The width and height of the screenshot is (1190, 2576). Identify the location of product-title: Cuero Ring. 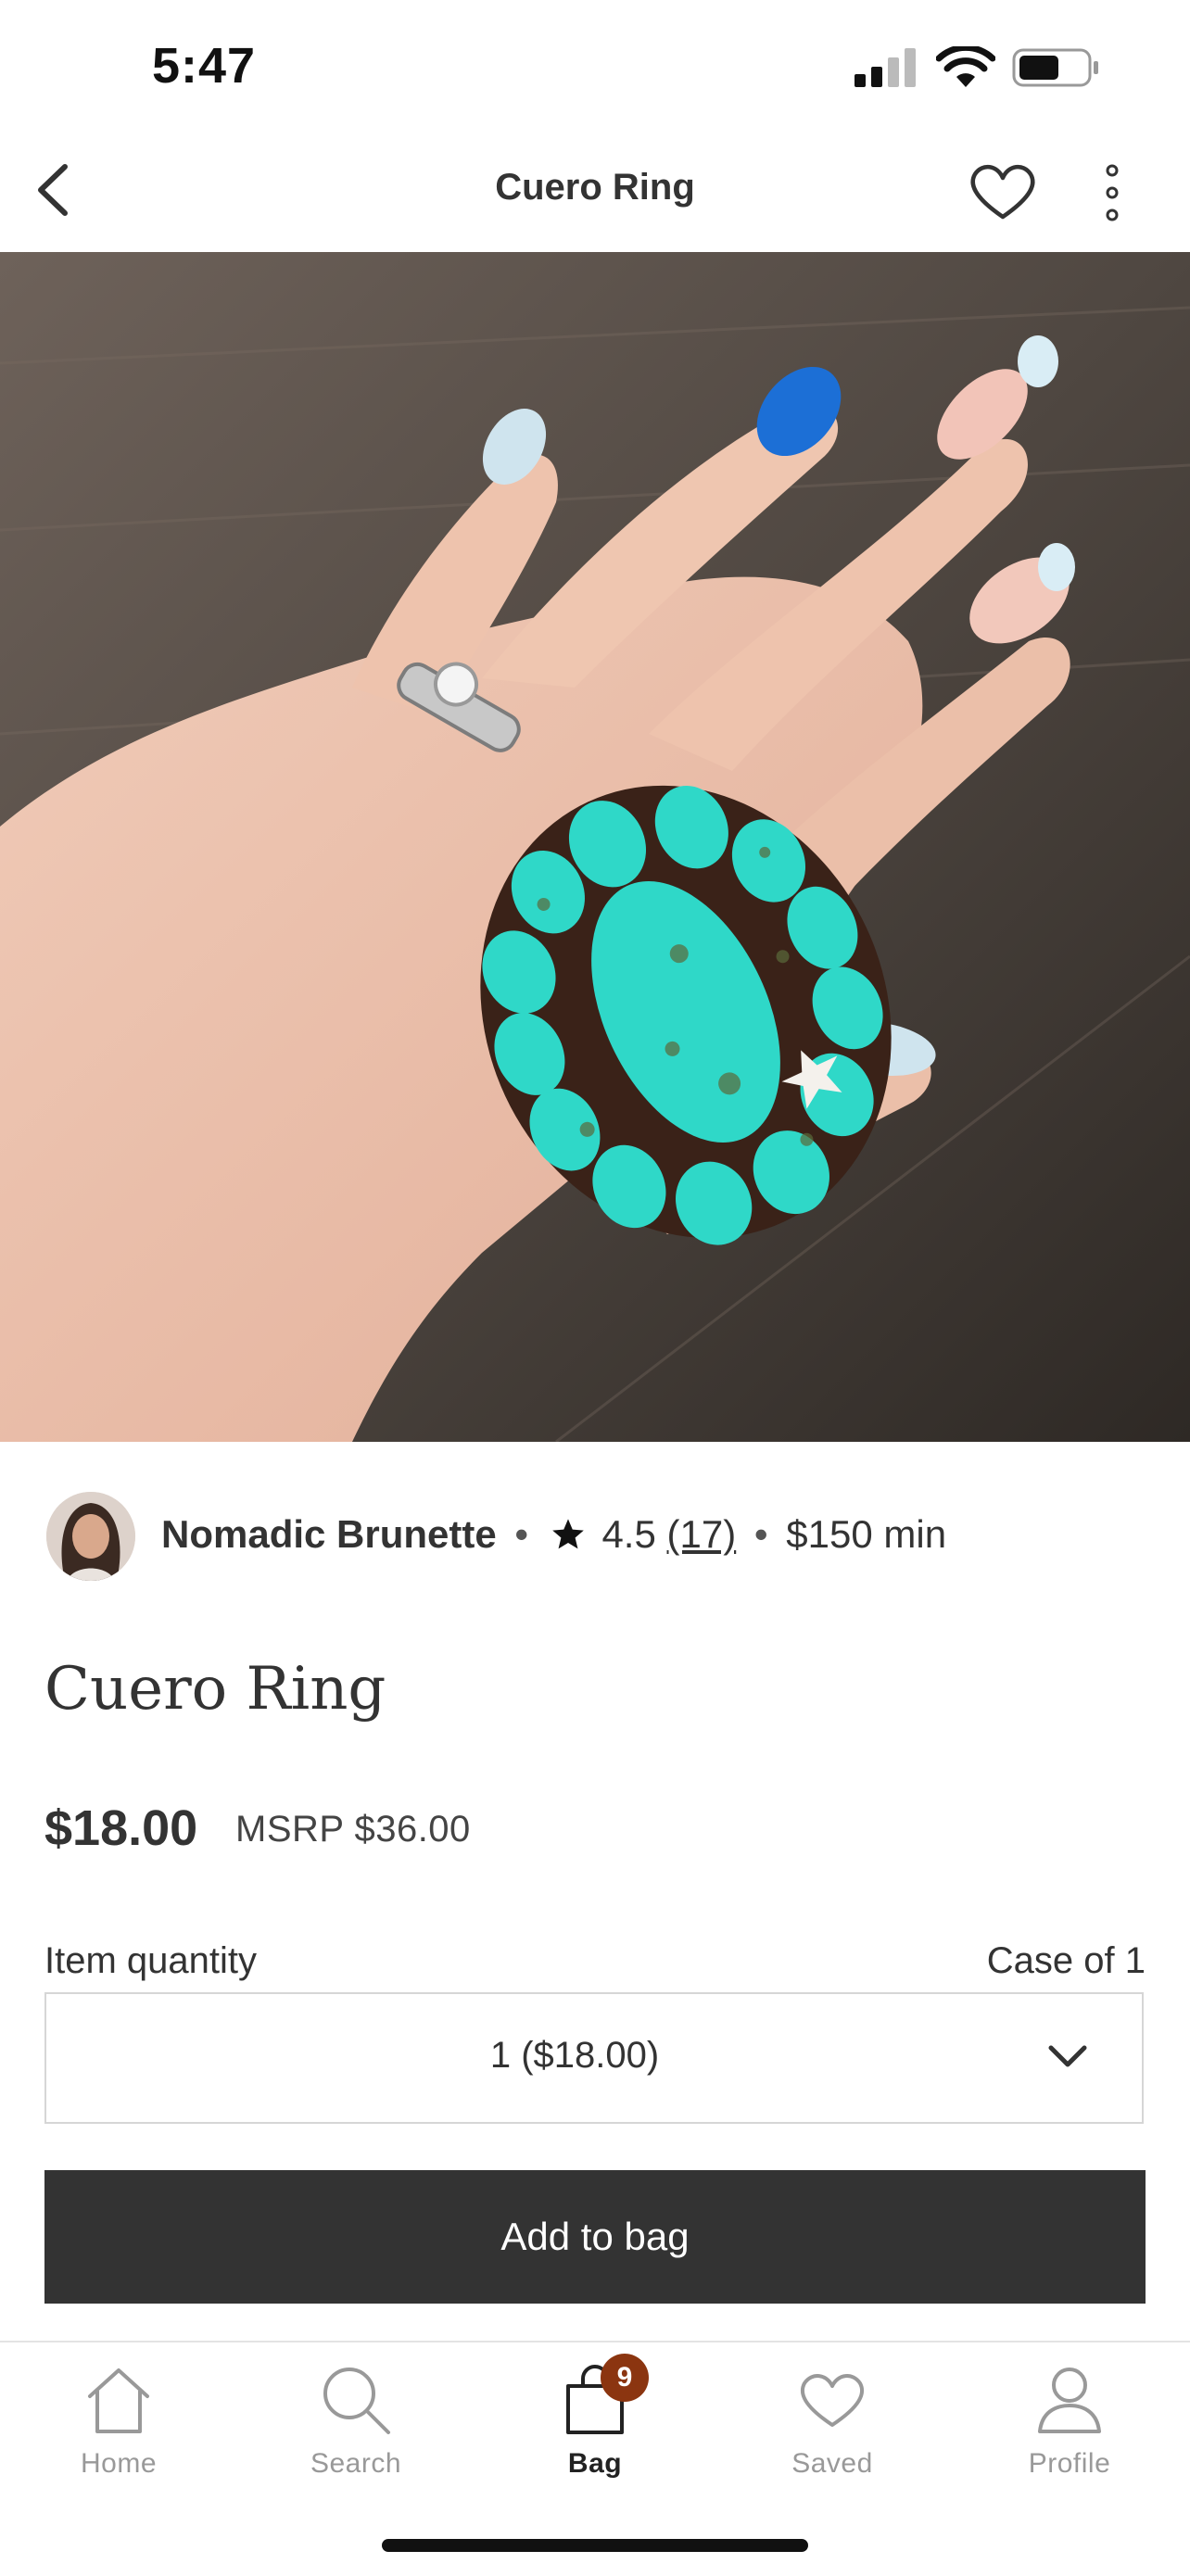
(215, 1689).